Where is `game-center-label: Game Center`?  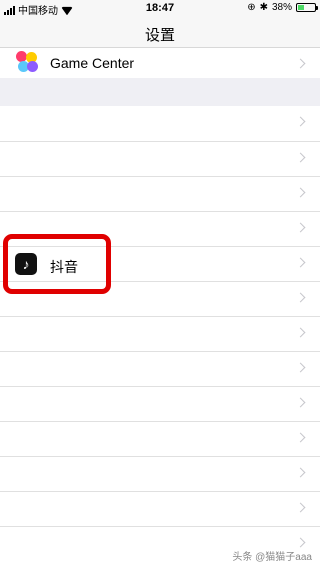 game-center-label: Game Center is located at coordinates (92, 63).